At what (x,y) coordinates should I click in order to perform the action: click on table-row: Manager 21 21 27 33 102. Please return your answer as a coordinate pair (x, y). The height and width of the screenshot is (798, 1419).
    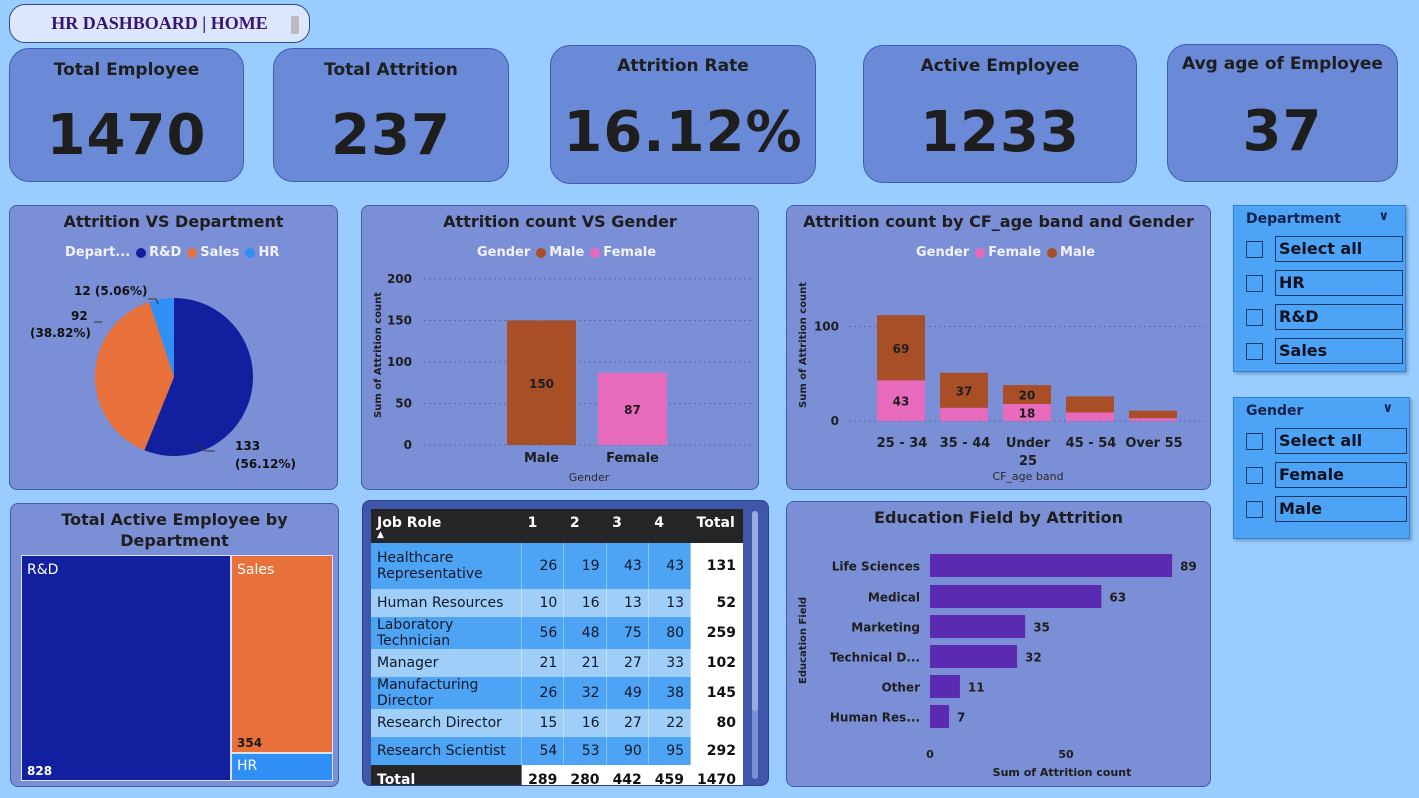
    Looking at the image, I should click on (557, 663).